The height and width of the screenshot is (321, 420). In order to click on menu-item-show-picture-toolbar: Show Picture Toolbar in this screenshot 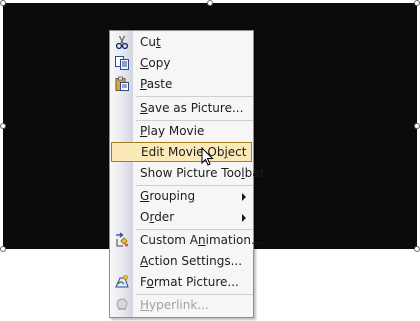, I will do `click(187, 173)`.